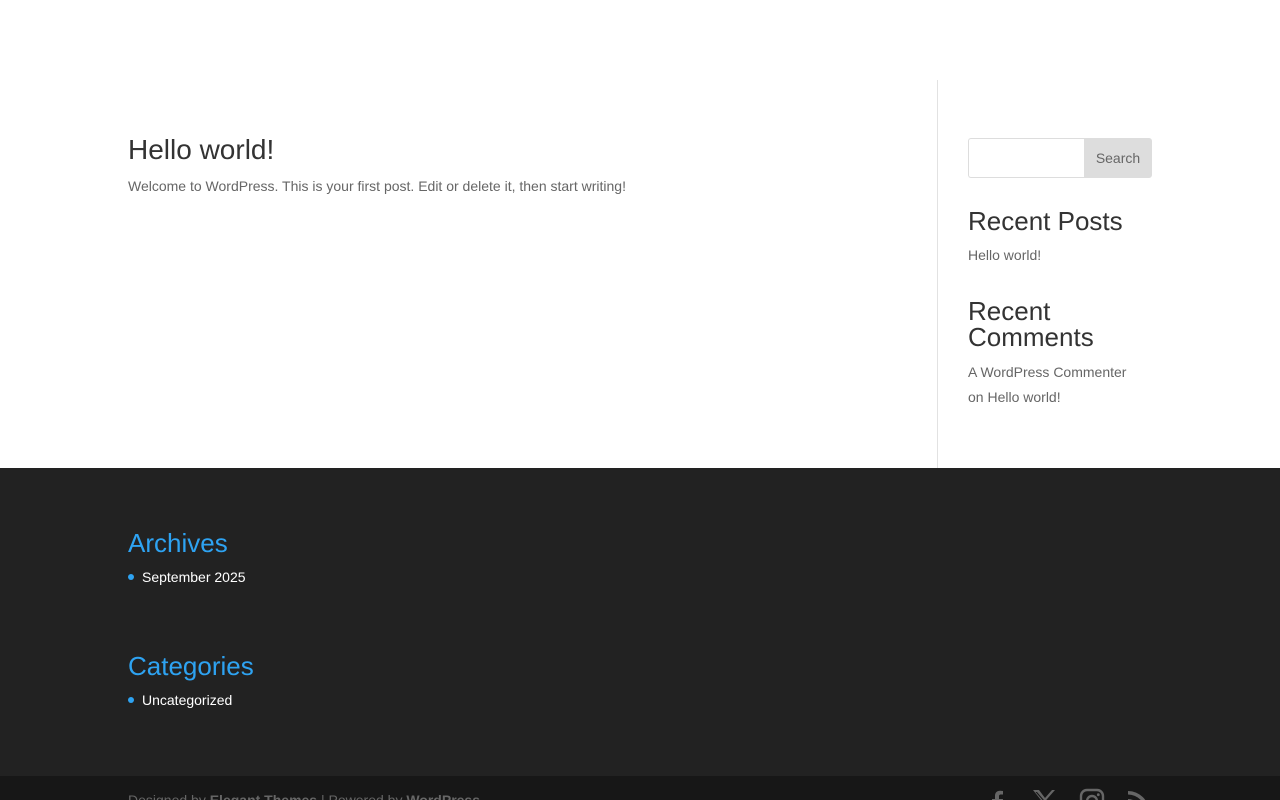 The height and width of the screenshot is (800, 1280). What do you see at coordinates (194, 577) in the screenshot?
I see `archive-link: September 2025` at bounding box center [194, 577].